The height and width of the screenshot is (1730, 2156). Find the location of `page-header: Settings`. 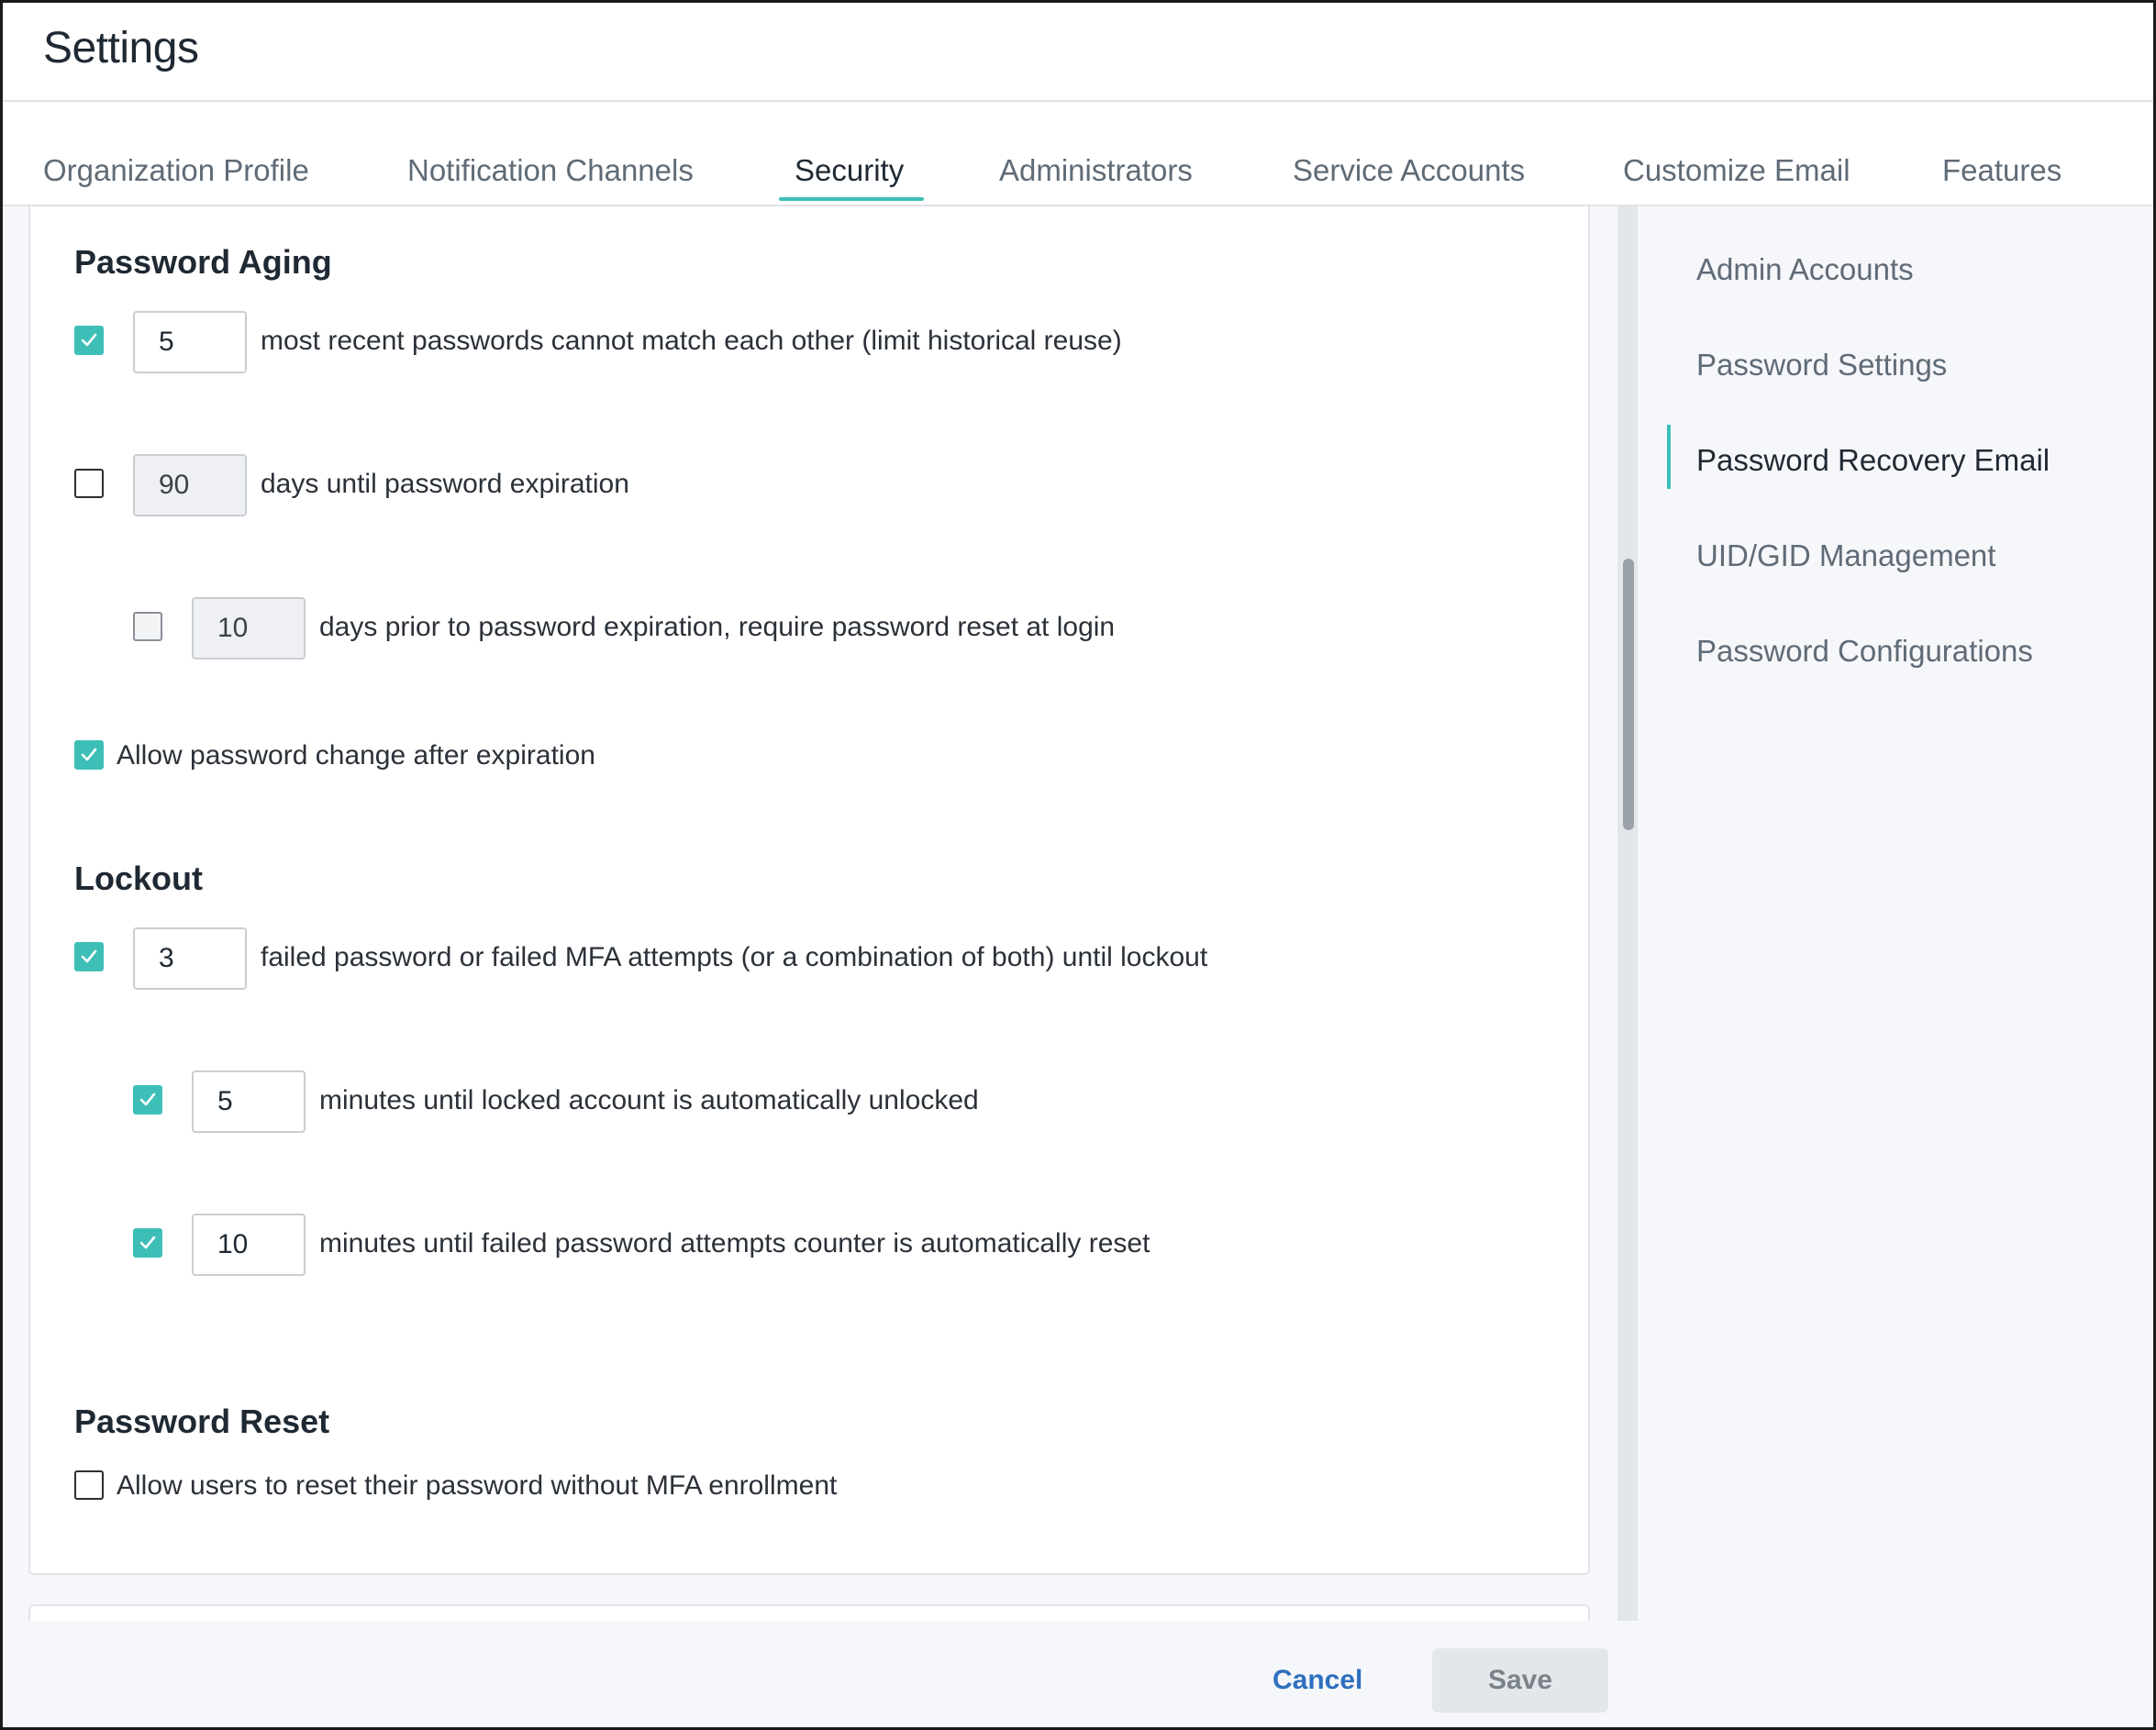

page-header: Settings is located at coordinates (1078, 52).